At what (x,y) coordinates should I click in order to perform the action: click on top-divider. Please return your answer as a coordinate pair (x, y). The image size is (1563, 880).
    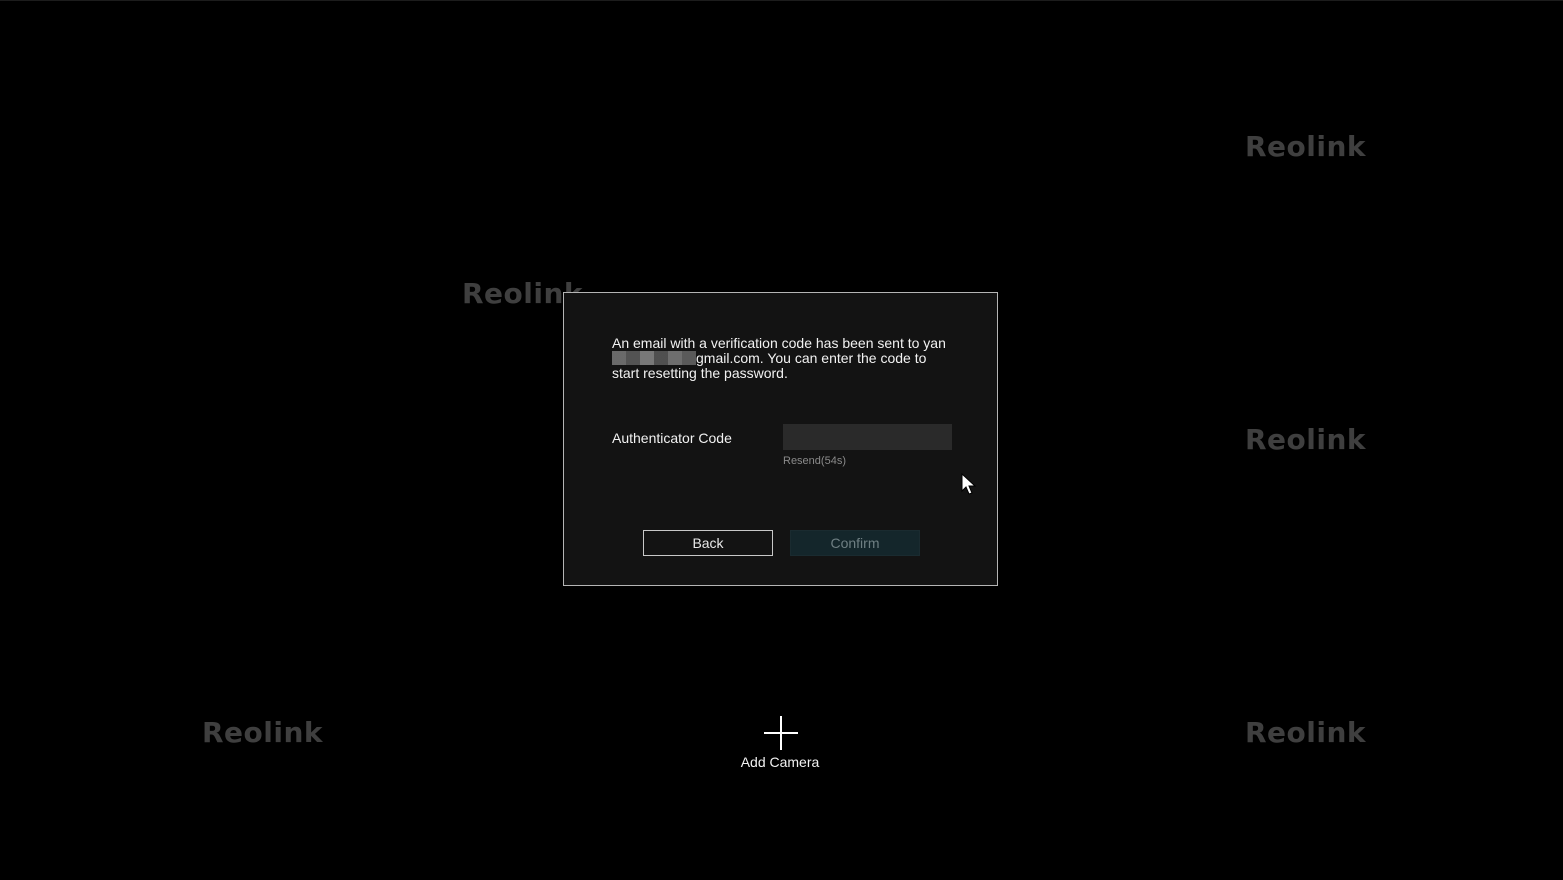
    Looking at the image, I should click on (781, 0).